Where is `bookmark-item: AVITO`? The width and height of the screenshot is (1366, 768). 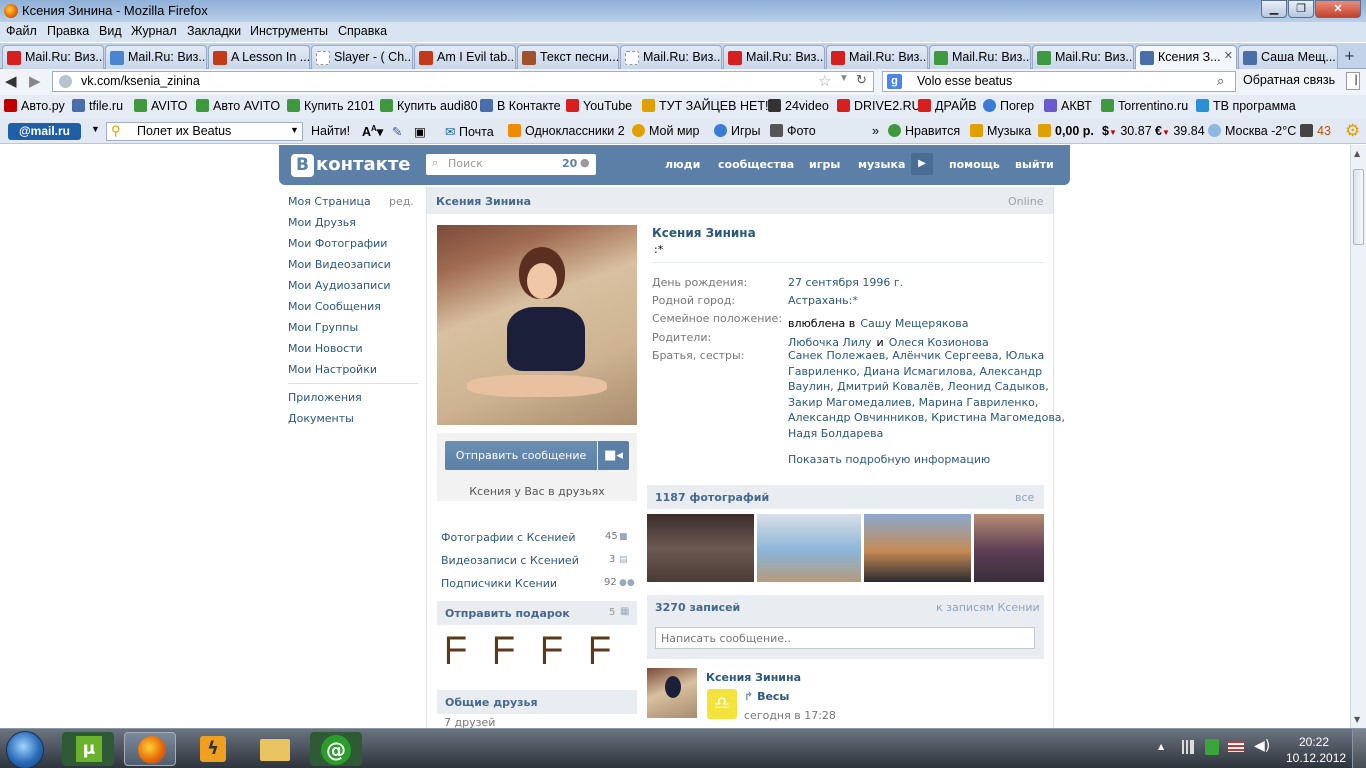
bookmark-item: AVITO is located at coordinates (160, 106).